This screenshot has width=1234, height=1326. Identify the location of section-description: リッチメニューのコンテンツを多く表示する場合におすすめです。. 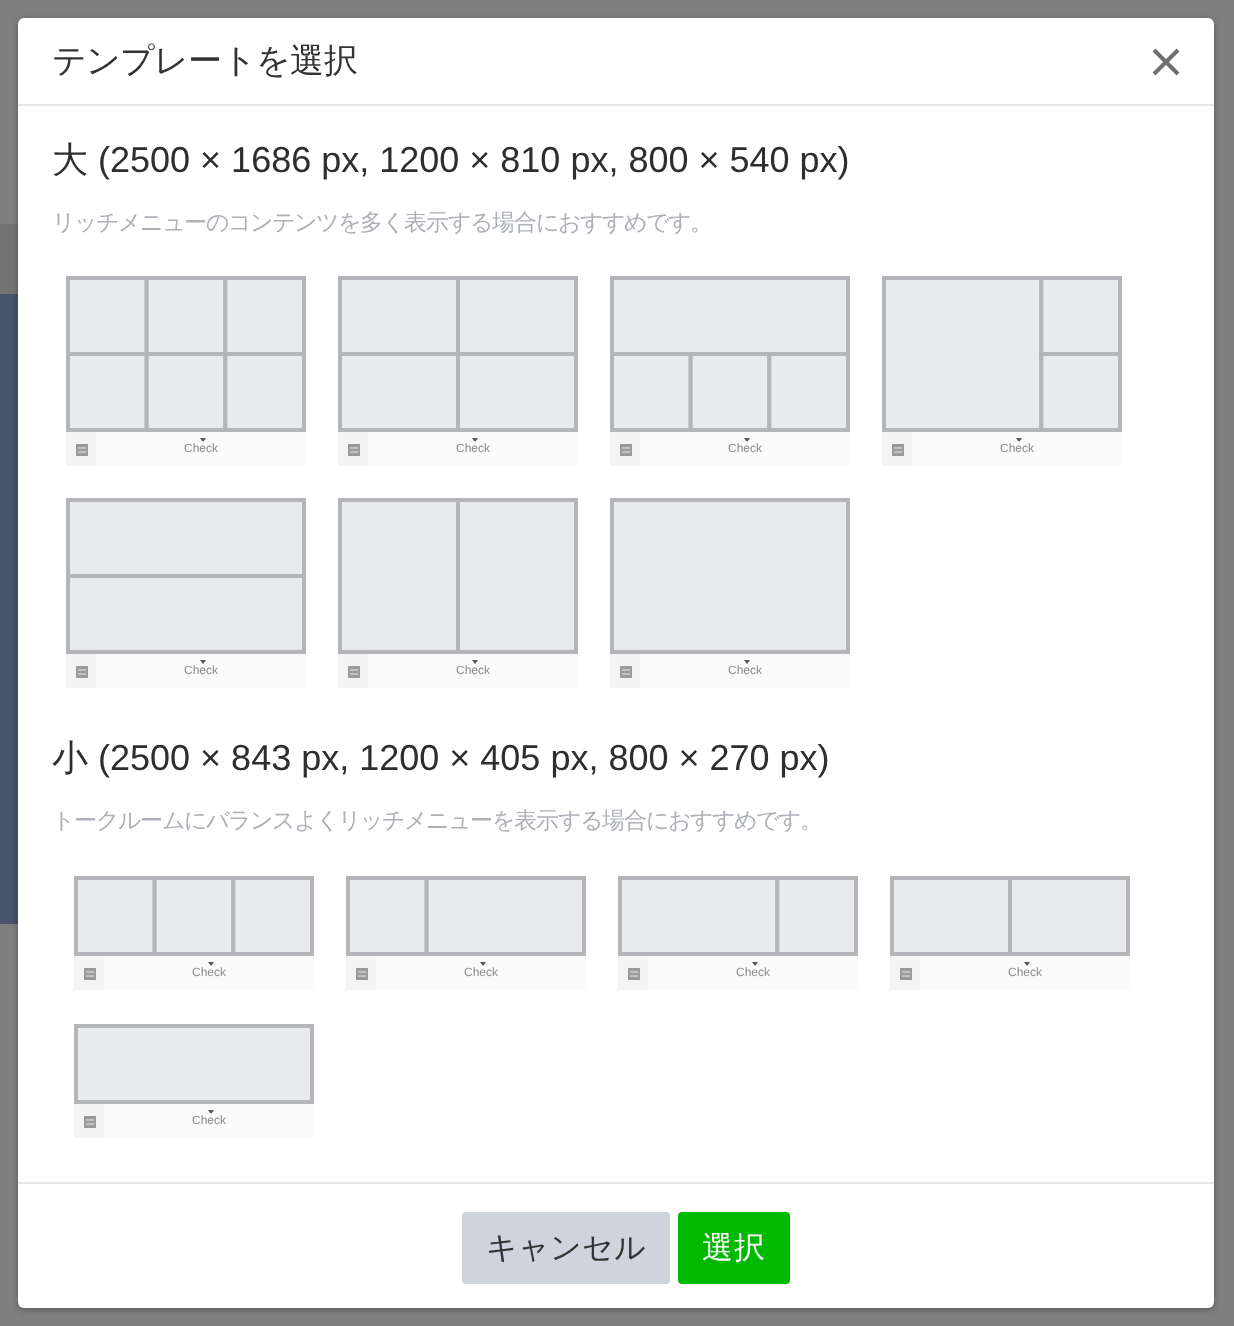
(383, 224).